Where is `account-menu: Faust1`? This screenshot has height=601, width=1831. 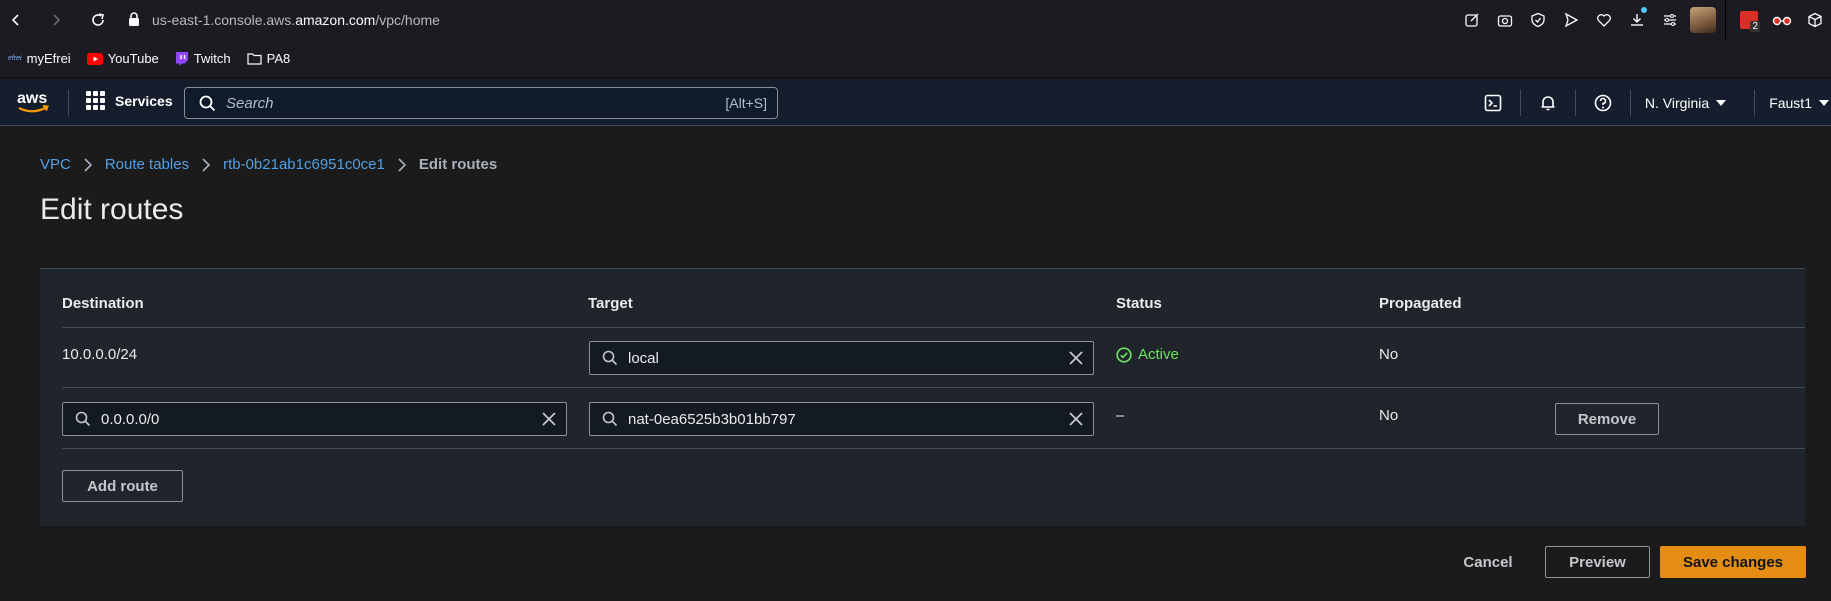
account-menu: Faust1 is located at coordinates (1799, 103).